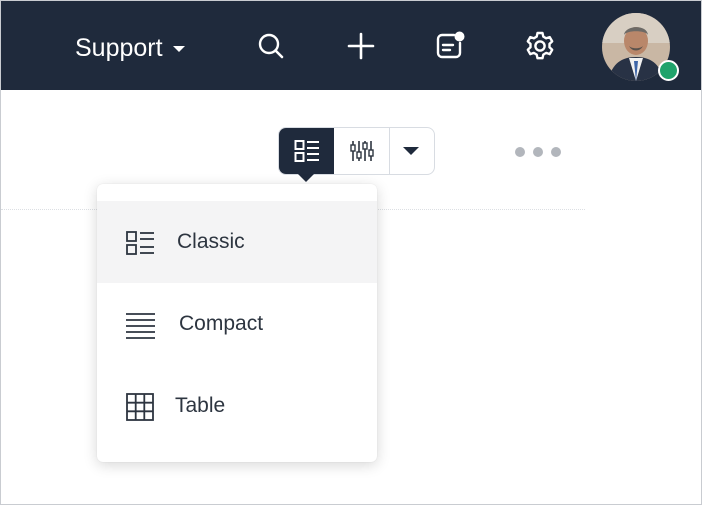 The image size is (702, 505). I want to click on view-mode-switcher, so click(356, 154).